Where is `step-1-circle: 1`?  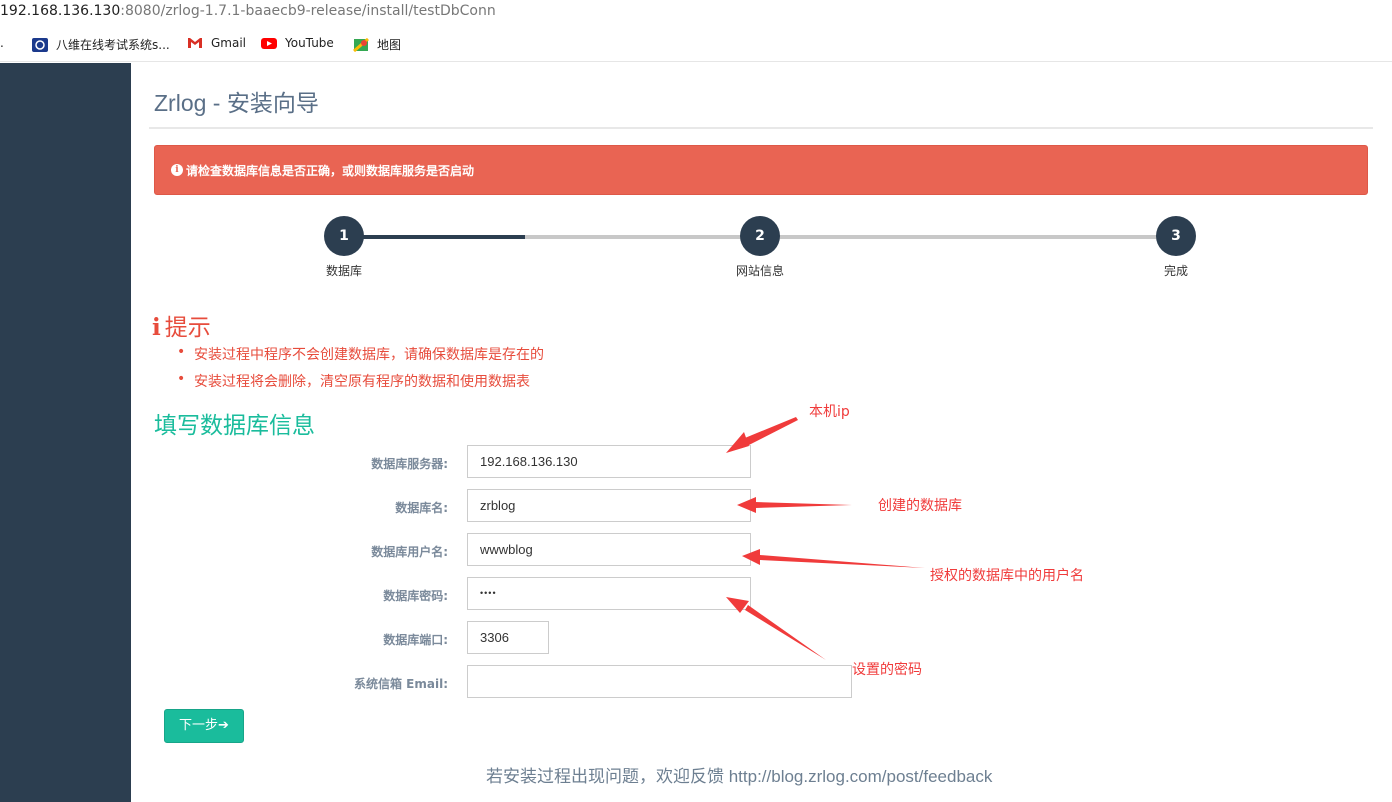
step-1-circle: 1 is located at coordinates (344, 236).